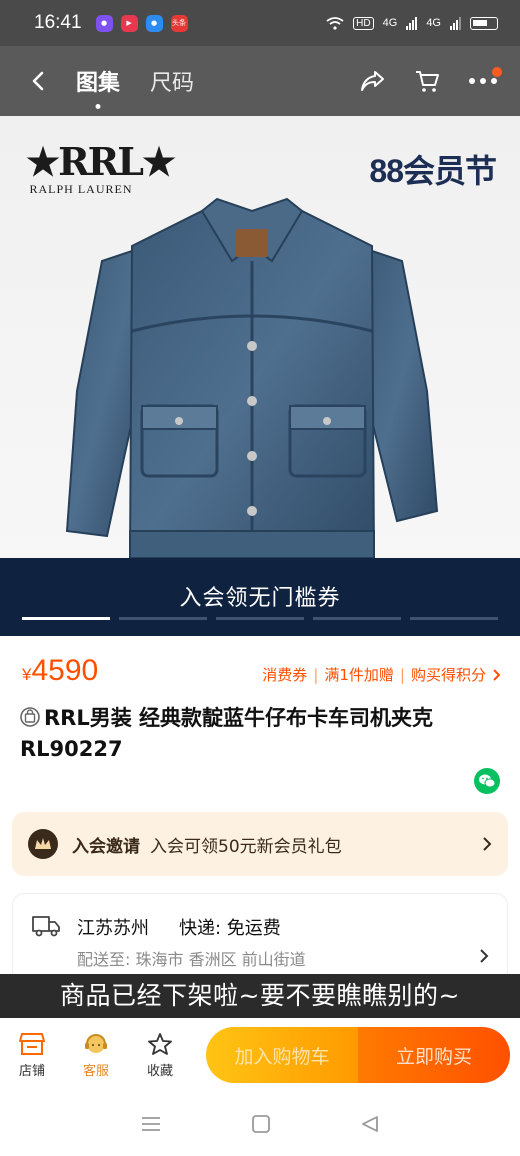  I want to click on status-app-icons: ● ▶ ● 头条, so click(141, 23).